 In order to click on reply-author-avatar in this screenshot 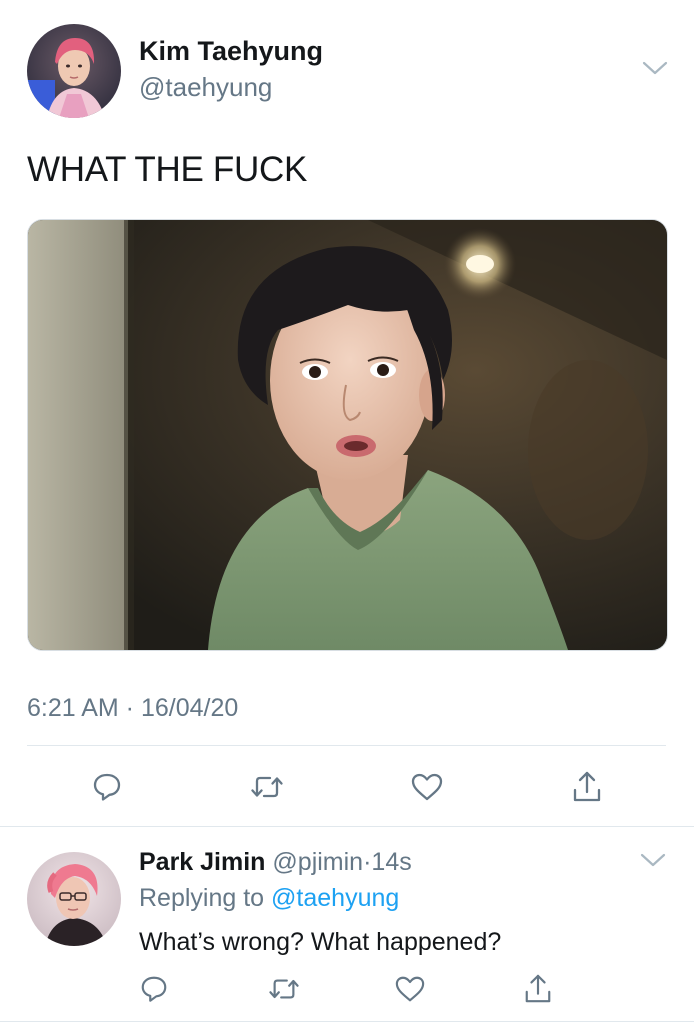, I will do `click(74, 899)`.